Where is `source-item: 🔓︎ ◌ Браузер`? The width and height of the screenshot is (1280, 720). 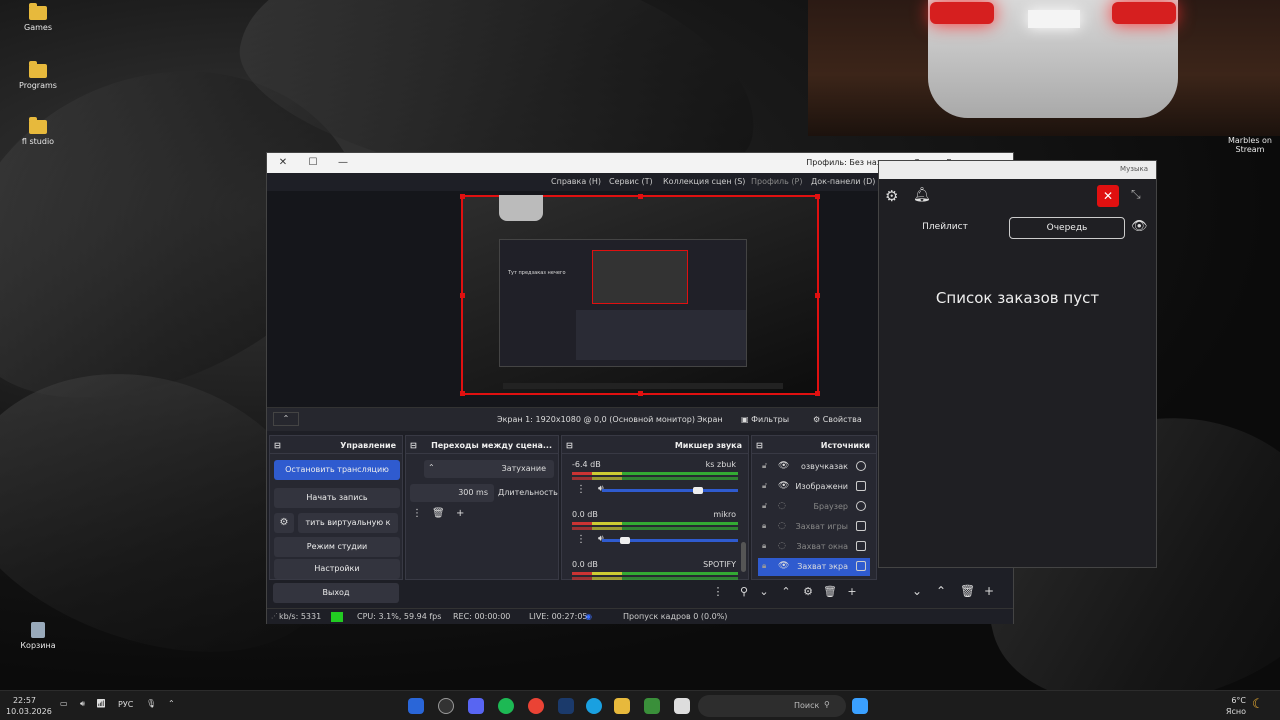
source-item: 🔓︎ ◌ Браузер is located at coordinates (814, 507).